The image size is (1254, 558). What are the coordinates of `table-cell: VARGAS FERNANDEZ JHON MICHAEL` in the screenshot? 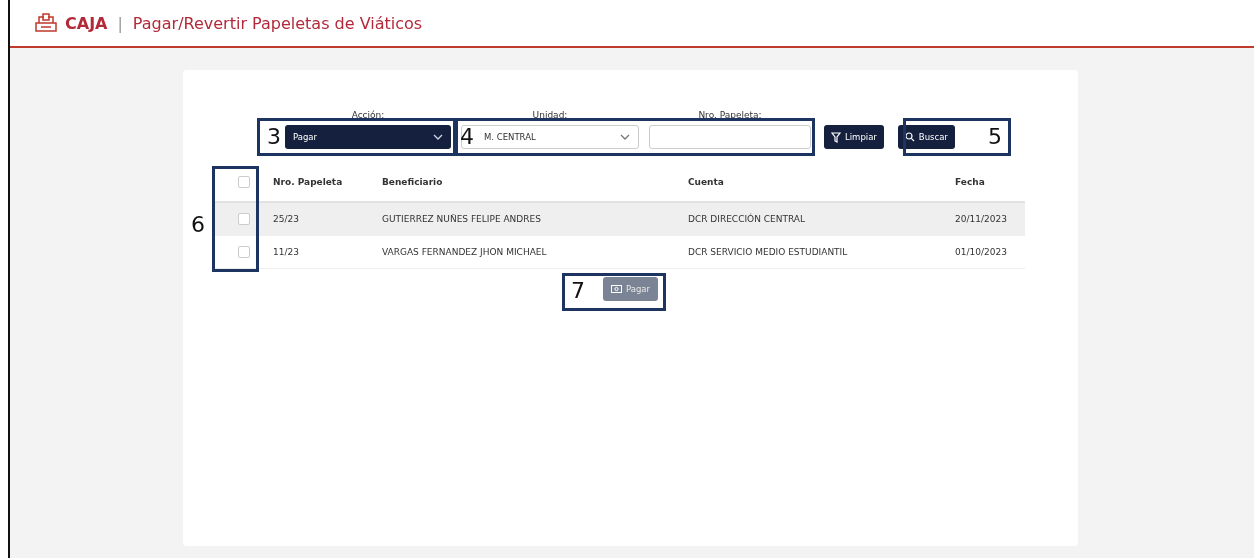 It's located at (464, 252).